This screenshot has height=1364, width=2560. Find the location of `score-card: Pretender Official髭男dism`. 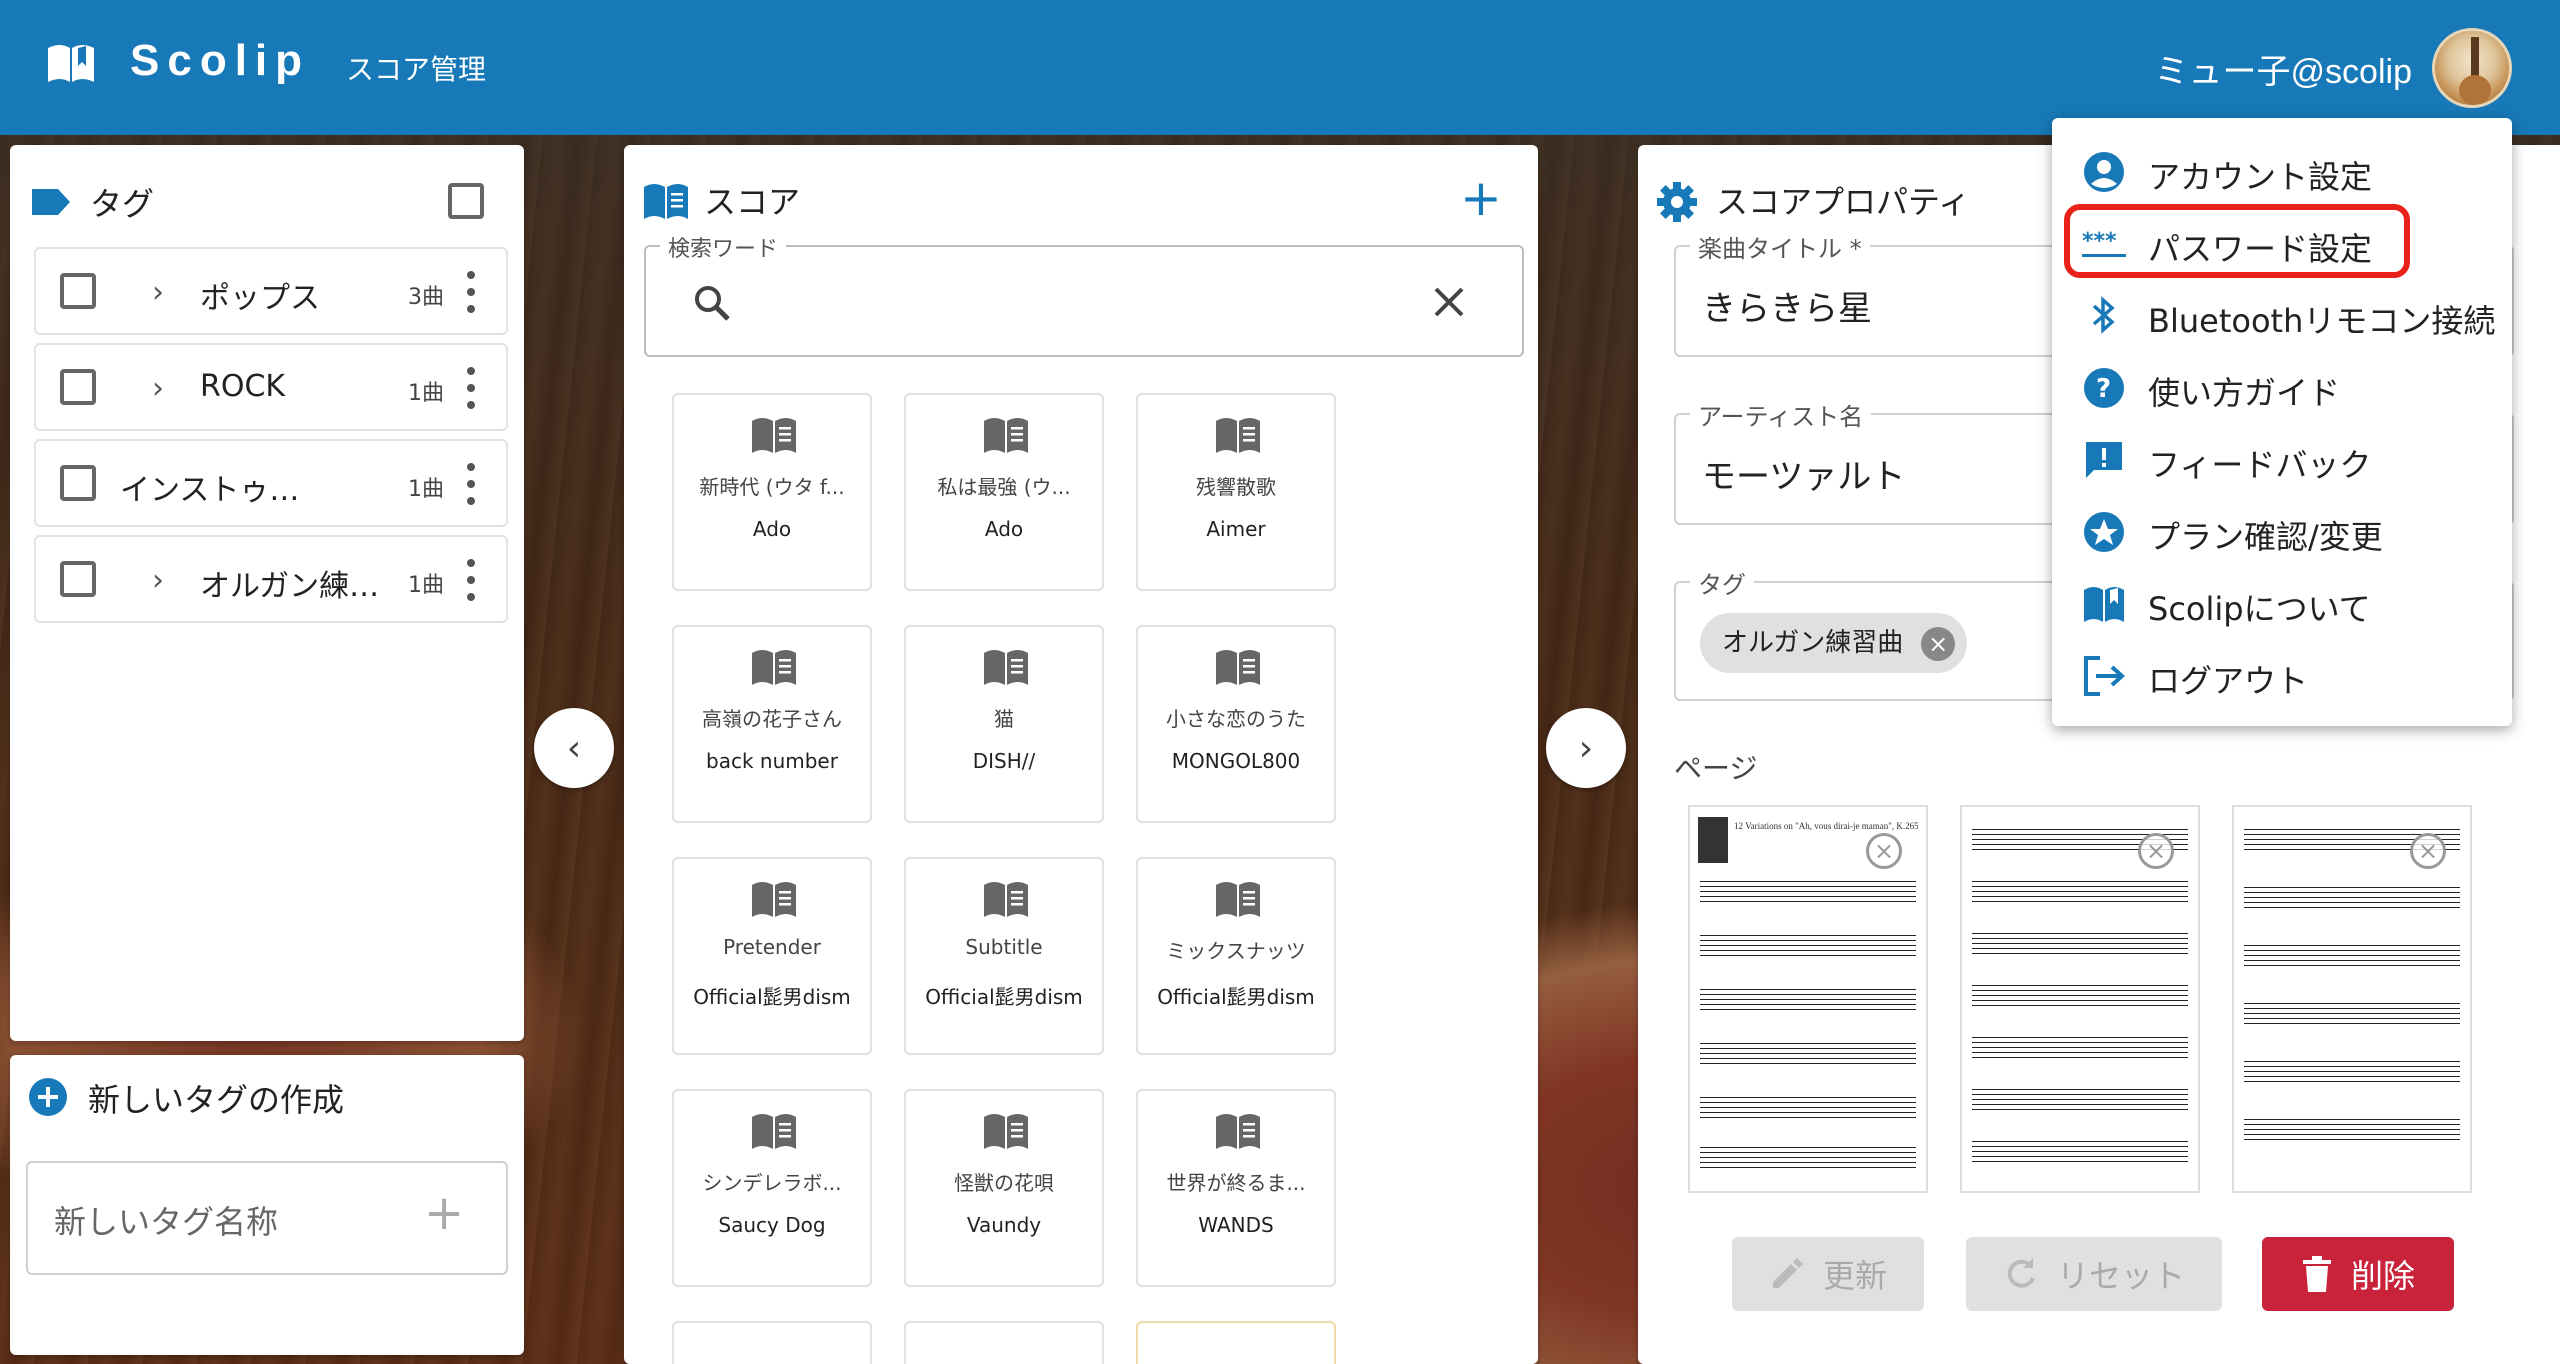

score-card: Pretender Official髭男dism is located at coordinates (772, 956).